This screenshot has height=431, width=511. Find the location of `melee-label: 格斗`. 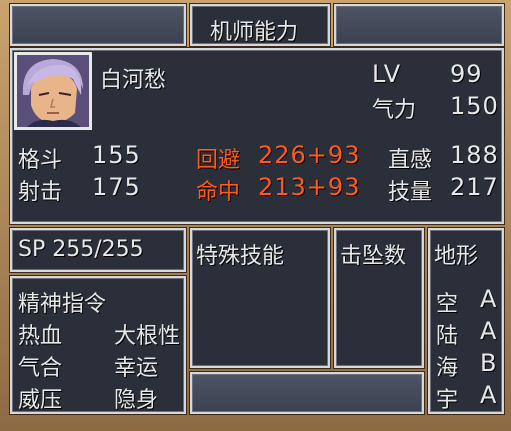

melee-label: 格斗 is located at coordinates (40, 160).